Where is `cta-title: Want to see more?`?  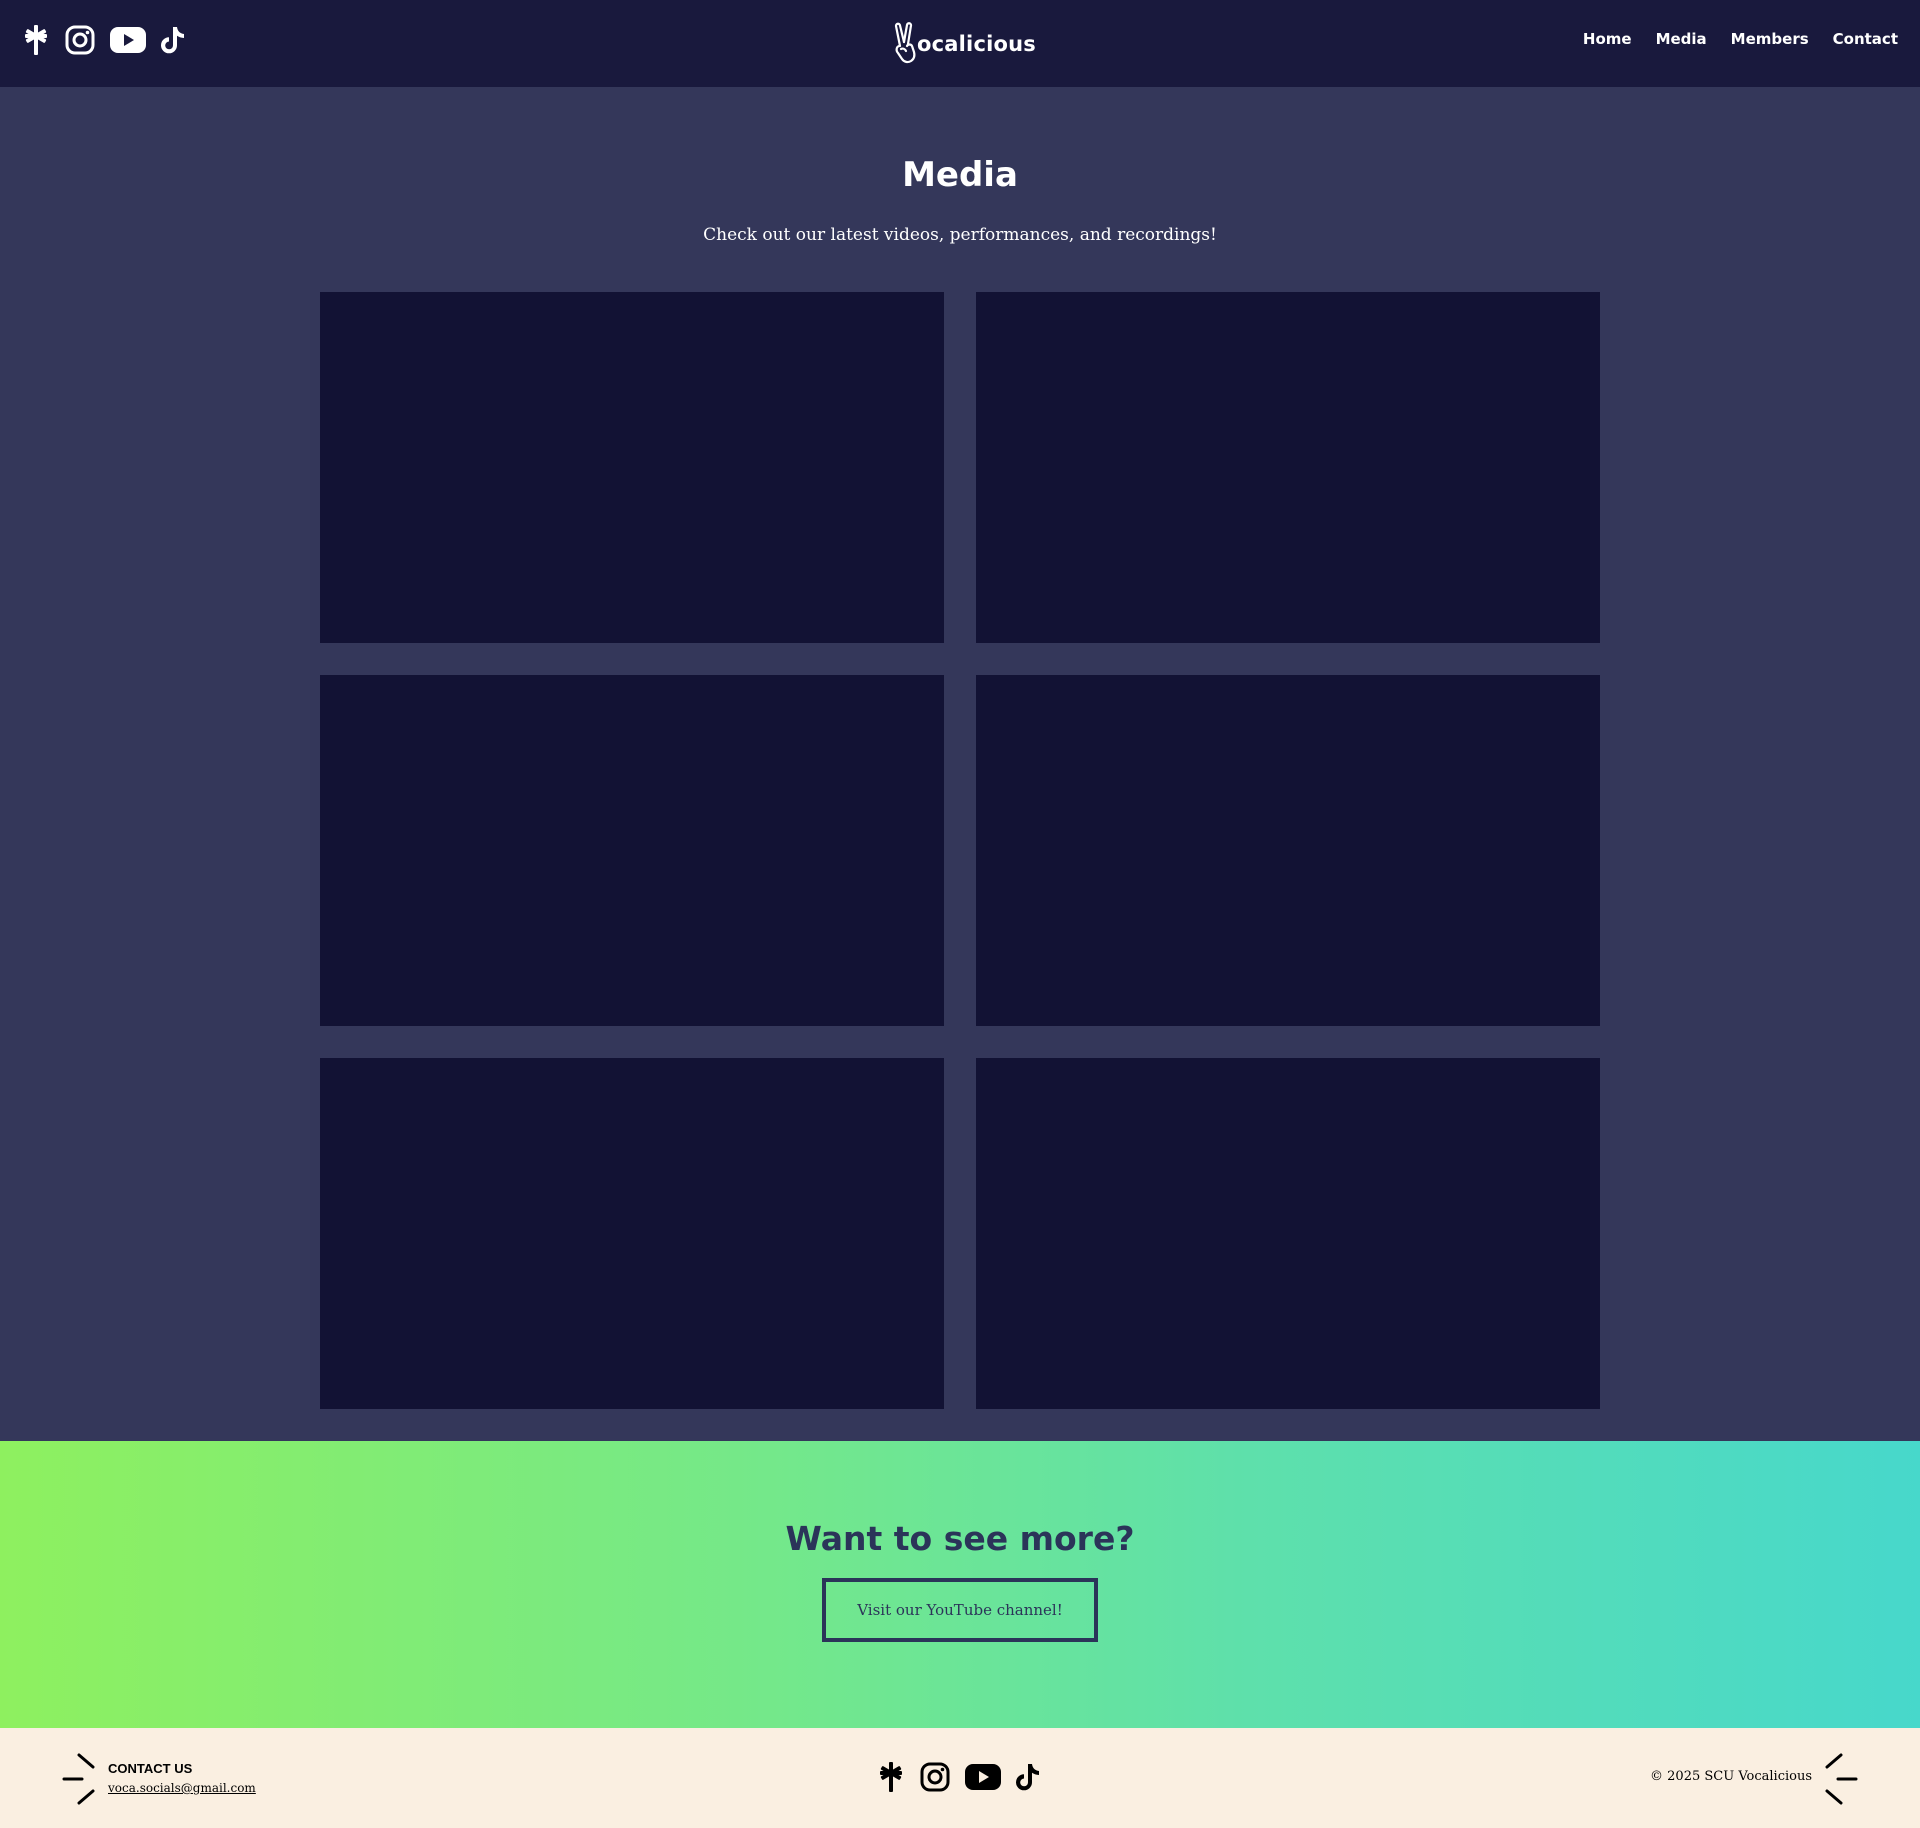
cta-title: Want to see more? is located at coordinates (960, 1538).